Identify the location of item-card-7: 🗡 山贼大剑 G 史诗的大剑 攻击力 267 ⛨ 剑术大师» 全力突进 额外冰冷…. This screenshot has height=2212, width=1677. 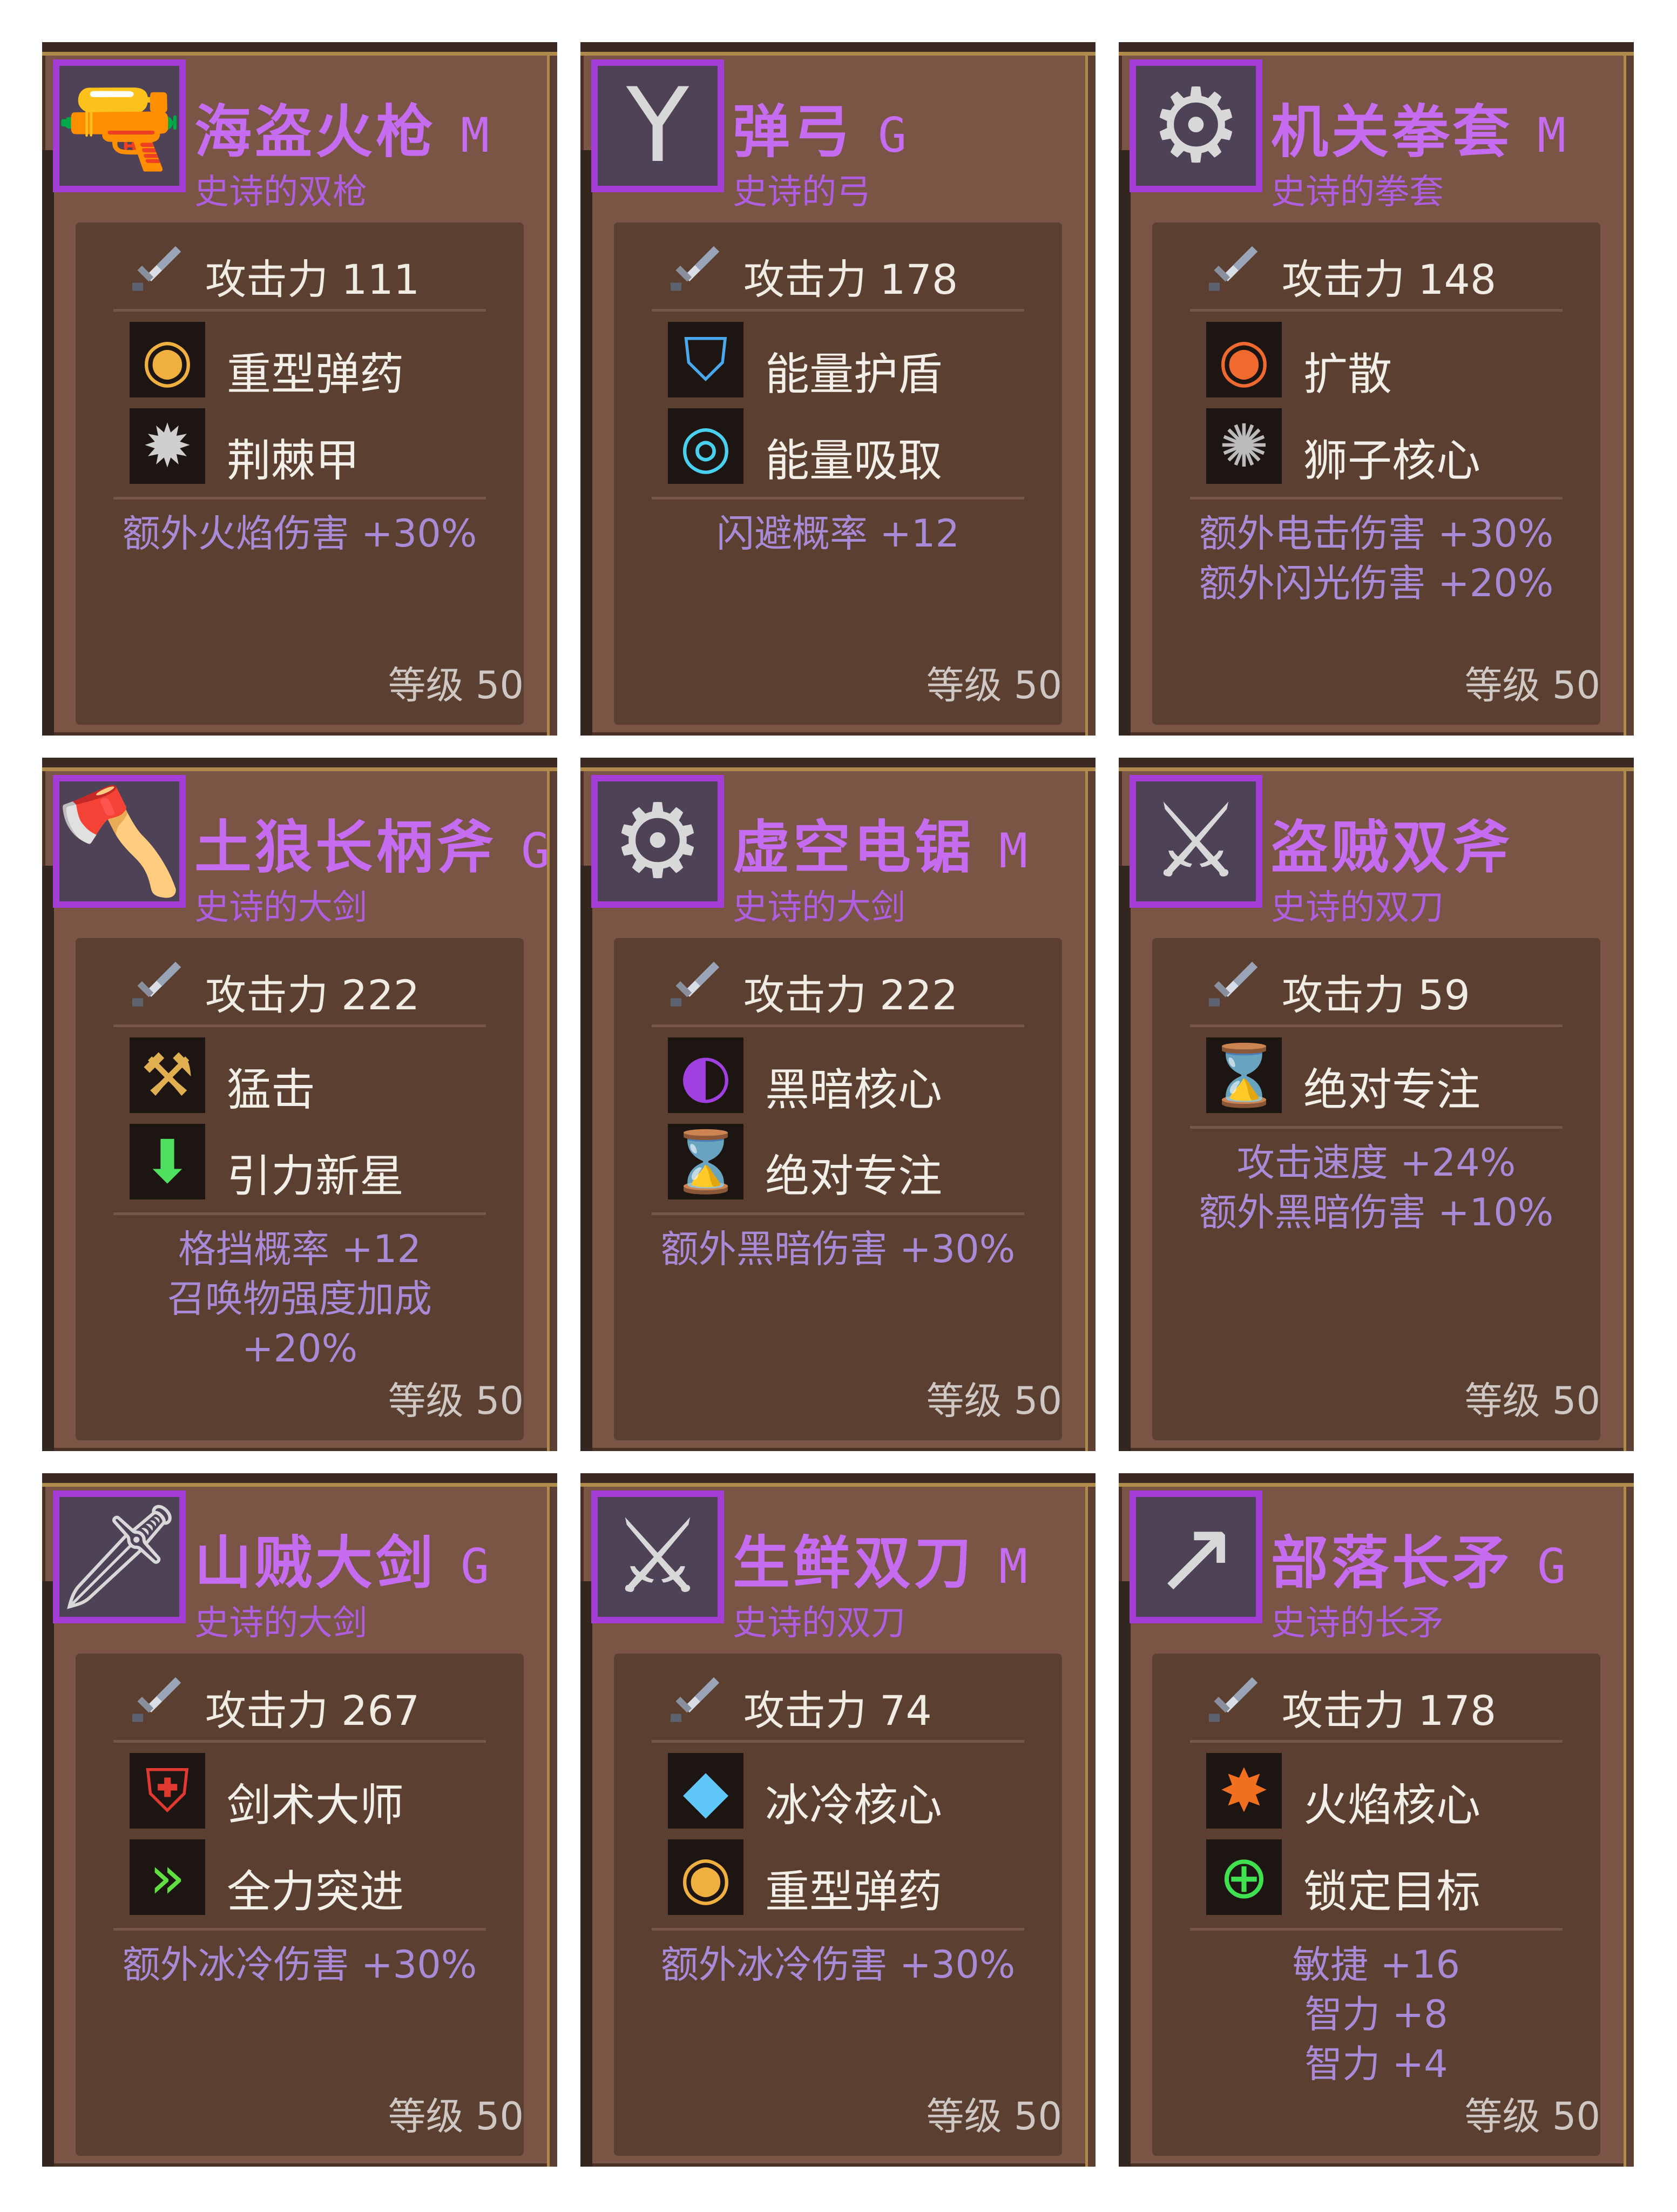
(299, 1820).